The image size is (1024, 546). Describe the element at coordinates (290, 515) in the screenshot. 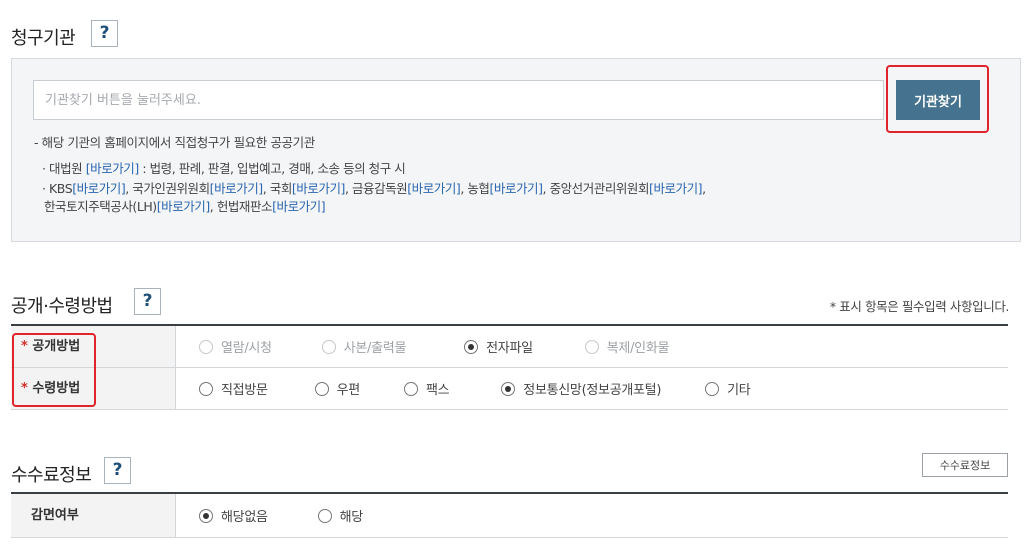

I see `reduction-options: 해당없음 해당` at that location.